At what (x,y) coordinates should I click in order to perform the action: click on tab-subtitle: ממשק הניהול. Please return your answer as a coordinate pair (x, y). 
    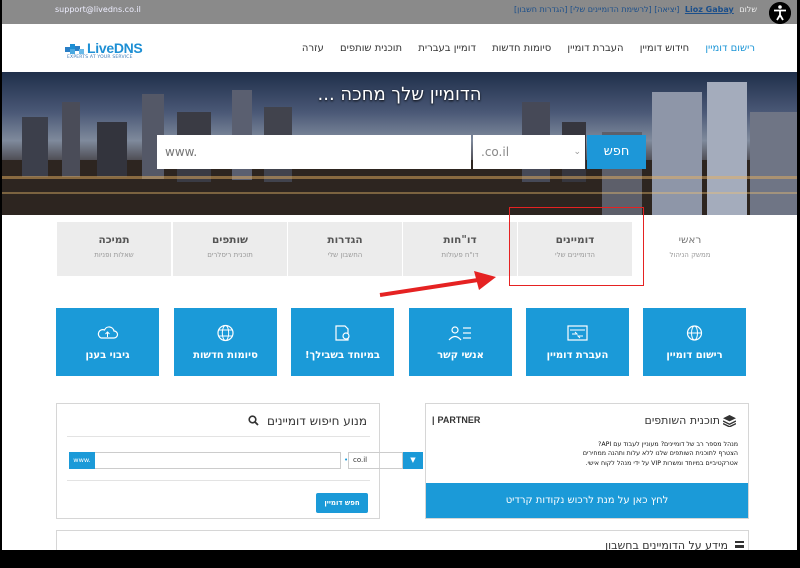
    Looking at the image, I should click on (690, 255).